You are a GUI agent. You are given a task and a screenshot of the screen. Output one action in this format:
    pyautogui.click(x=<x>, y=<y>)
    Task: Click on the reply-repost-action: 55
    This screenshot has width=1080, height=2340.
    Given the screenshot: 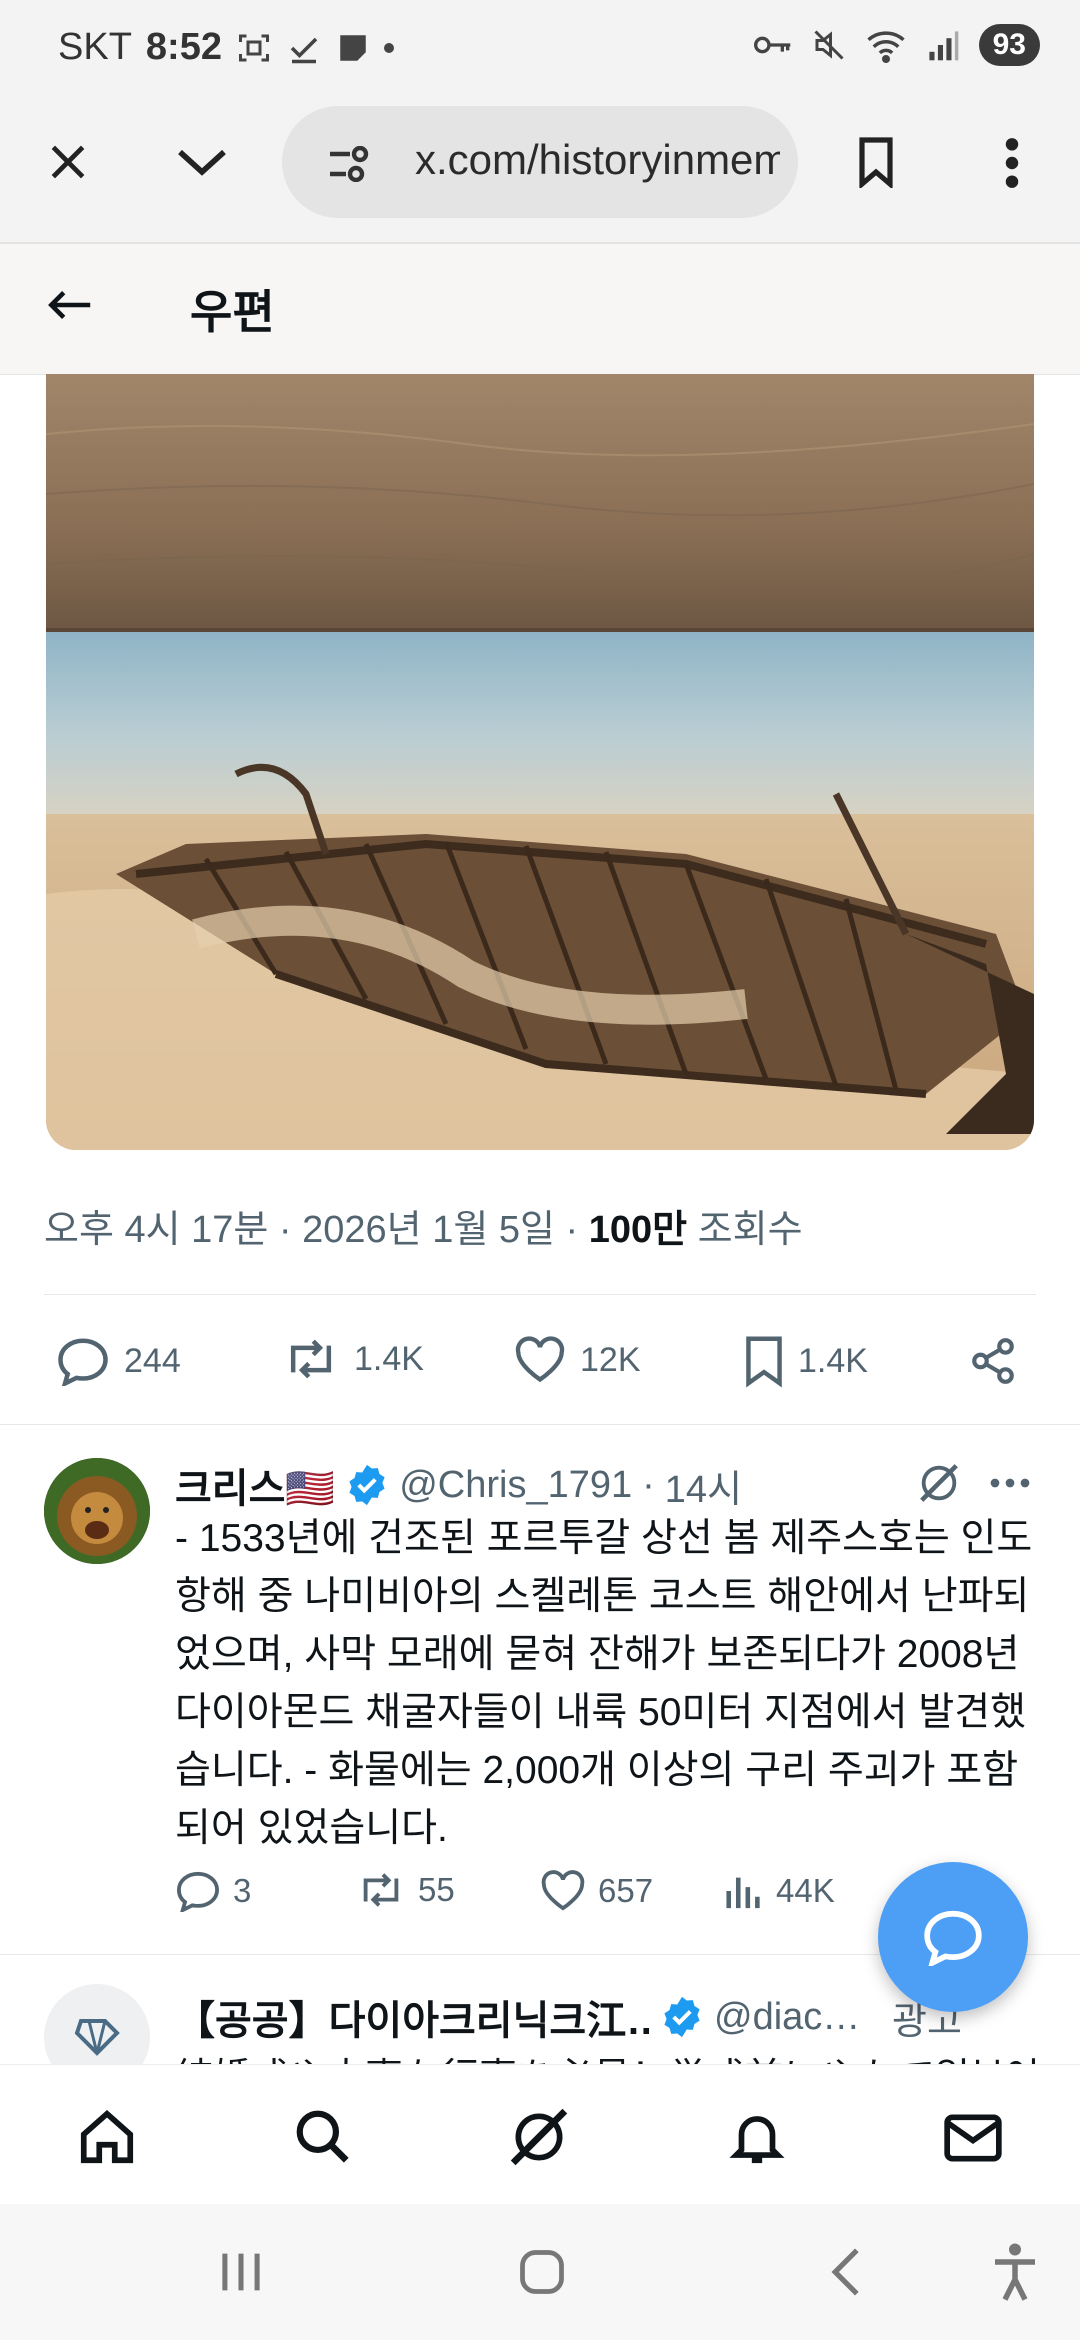 What is the action you would take?
    pyautogui.click(x=405, y=1890)
    